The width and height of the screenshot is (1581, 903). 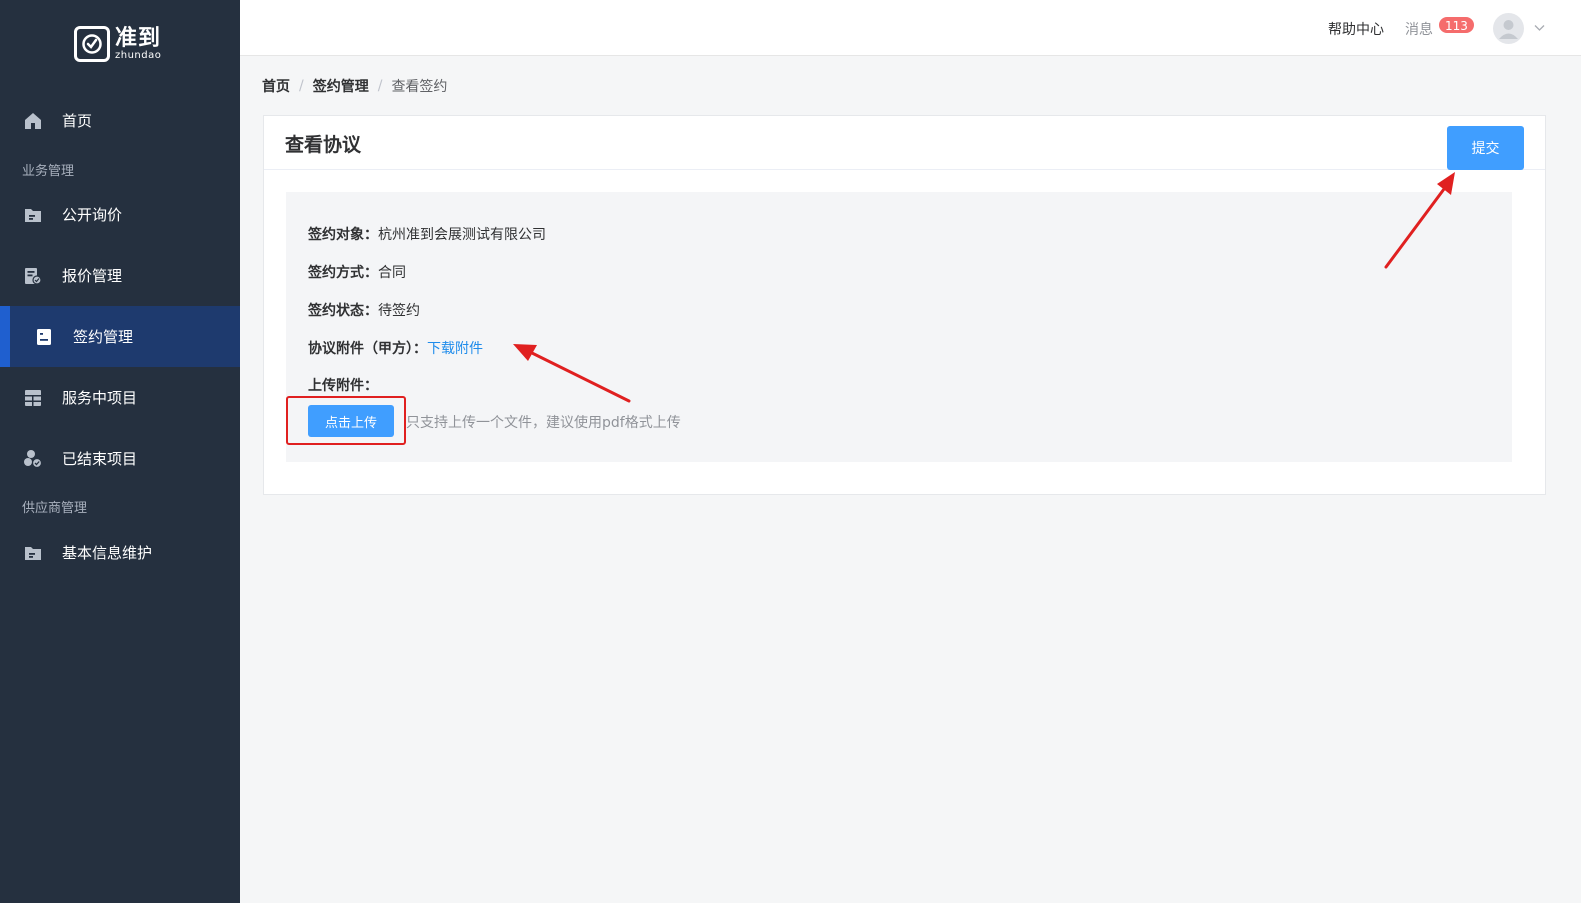 What do you see at coordinates (346, 420) in the screenshot?
I see `highlight-box` at bounding box center [346, 420].